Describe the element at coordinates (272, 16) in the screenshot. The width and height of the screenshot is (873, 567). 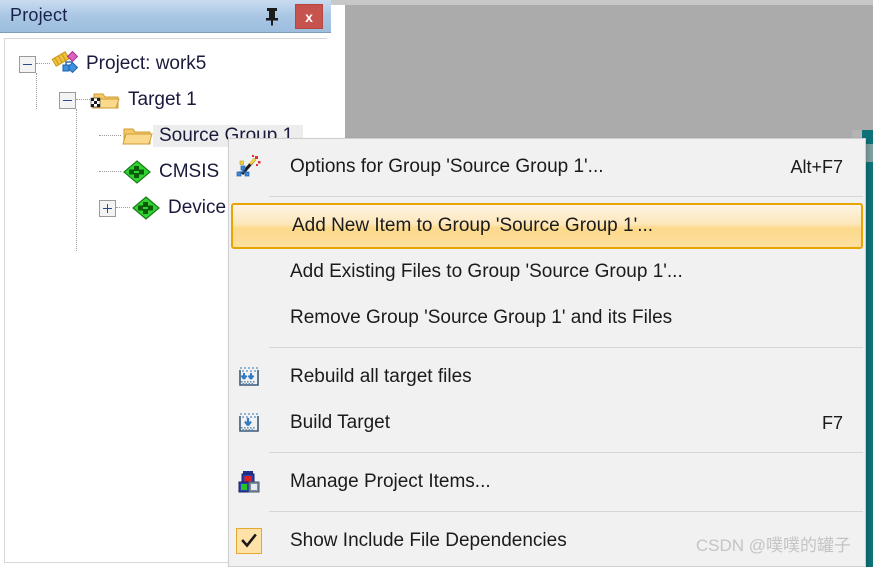
I see `pin-icon` at that location.